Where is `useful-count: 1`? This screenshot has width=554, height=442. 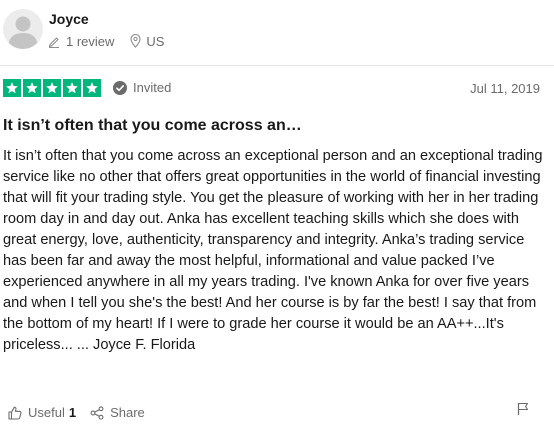
useful-count: 1 is located at coordinates (72, 412).